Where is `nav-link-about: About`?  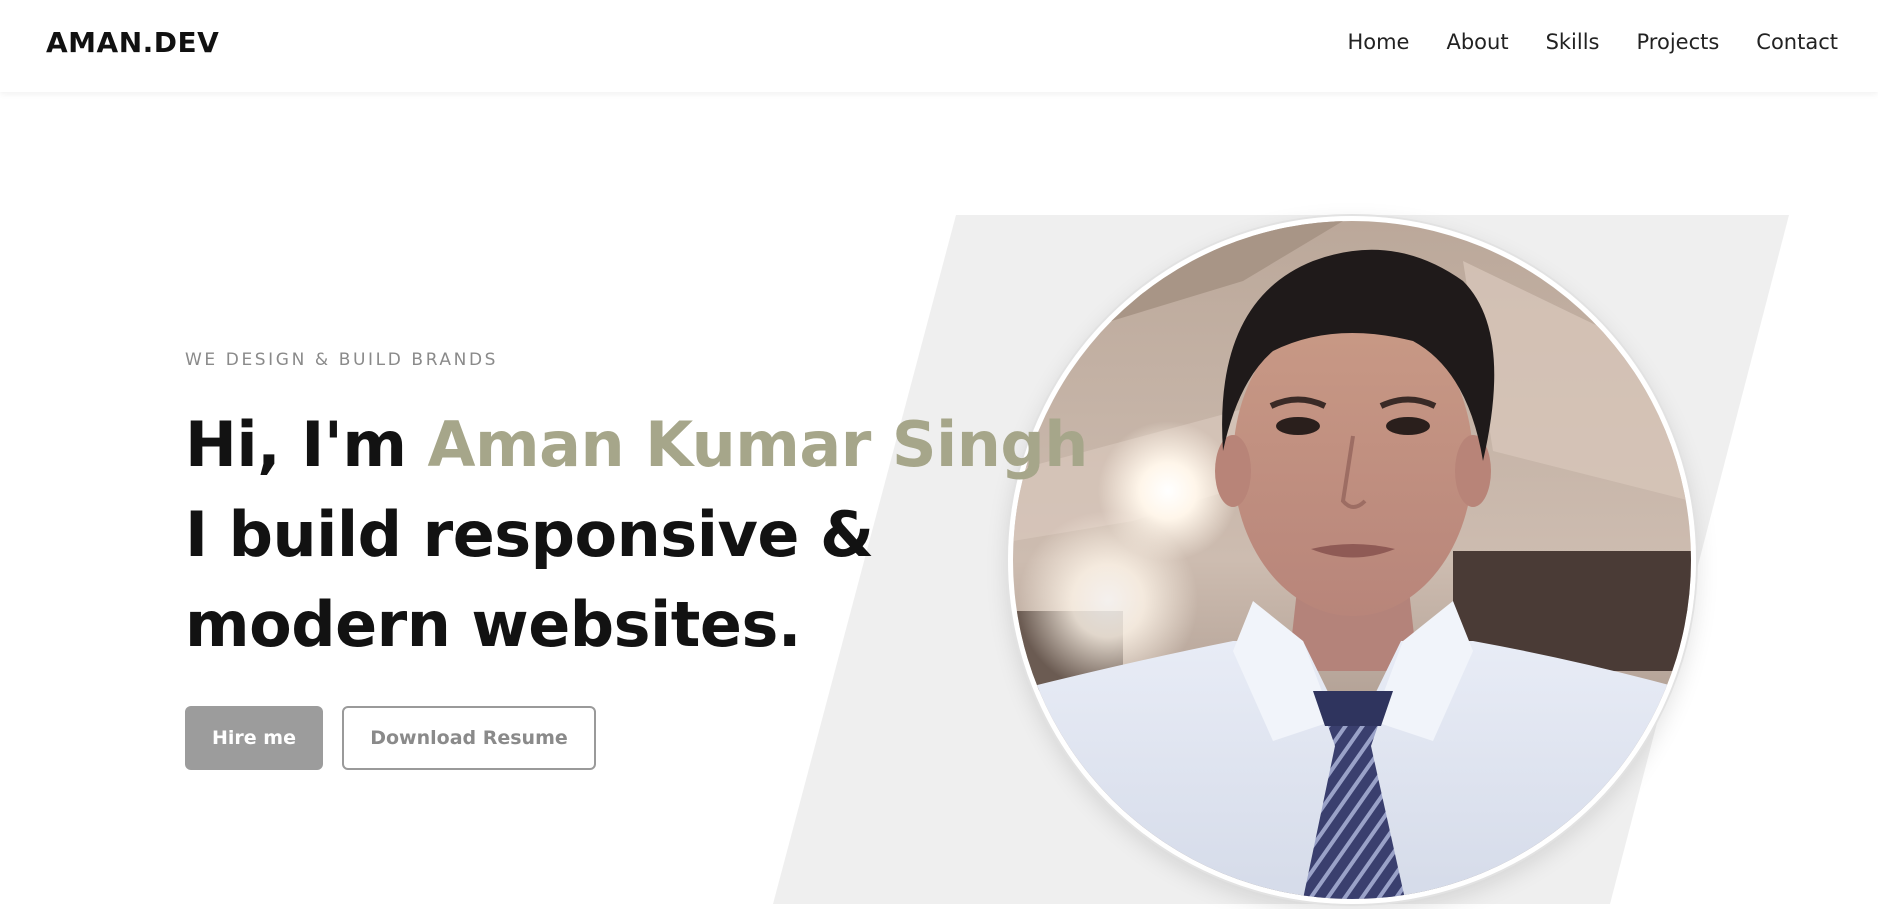 nav-link-about: About is located at coordinates (1477, 42).